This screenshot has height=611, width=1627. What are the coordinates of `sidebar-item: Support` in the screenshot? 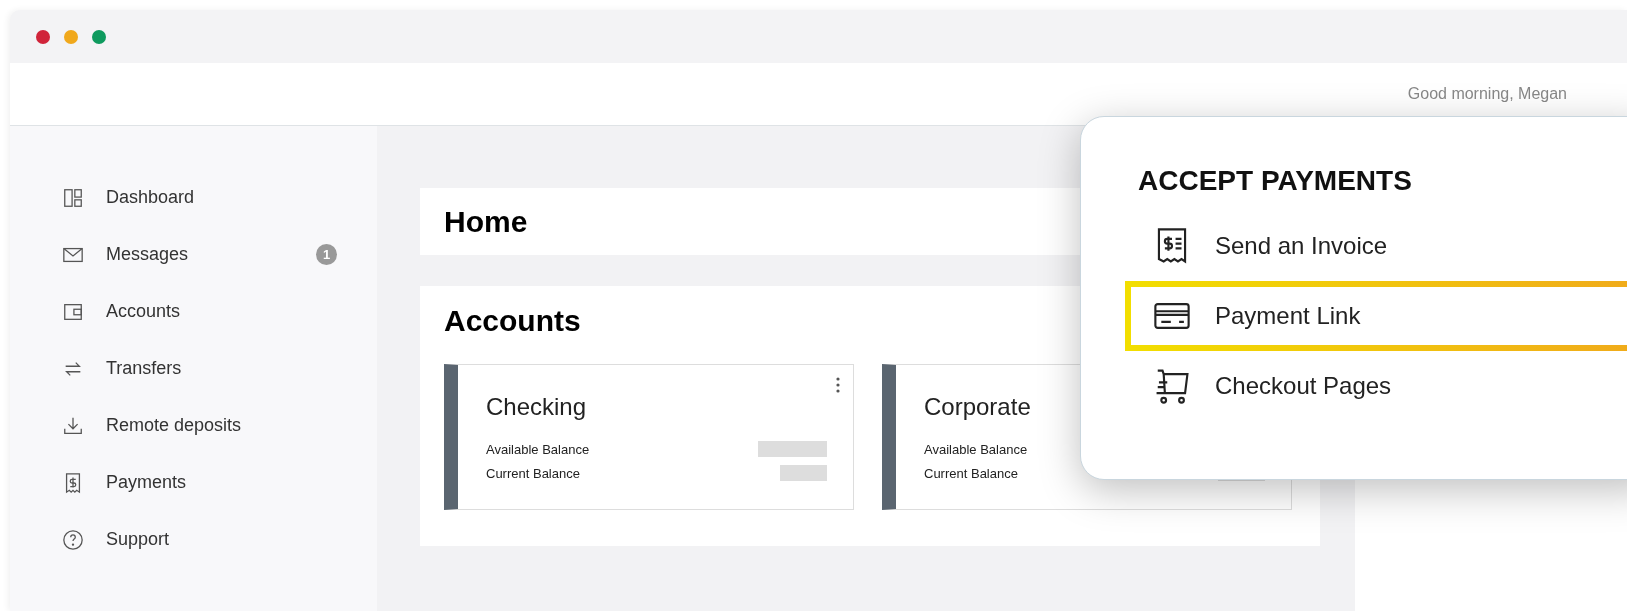 It's located at (193, 539).